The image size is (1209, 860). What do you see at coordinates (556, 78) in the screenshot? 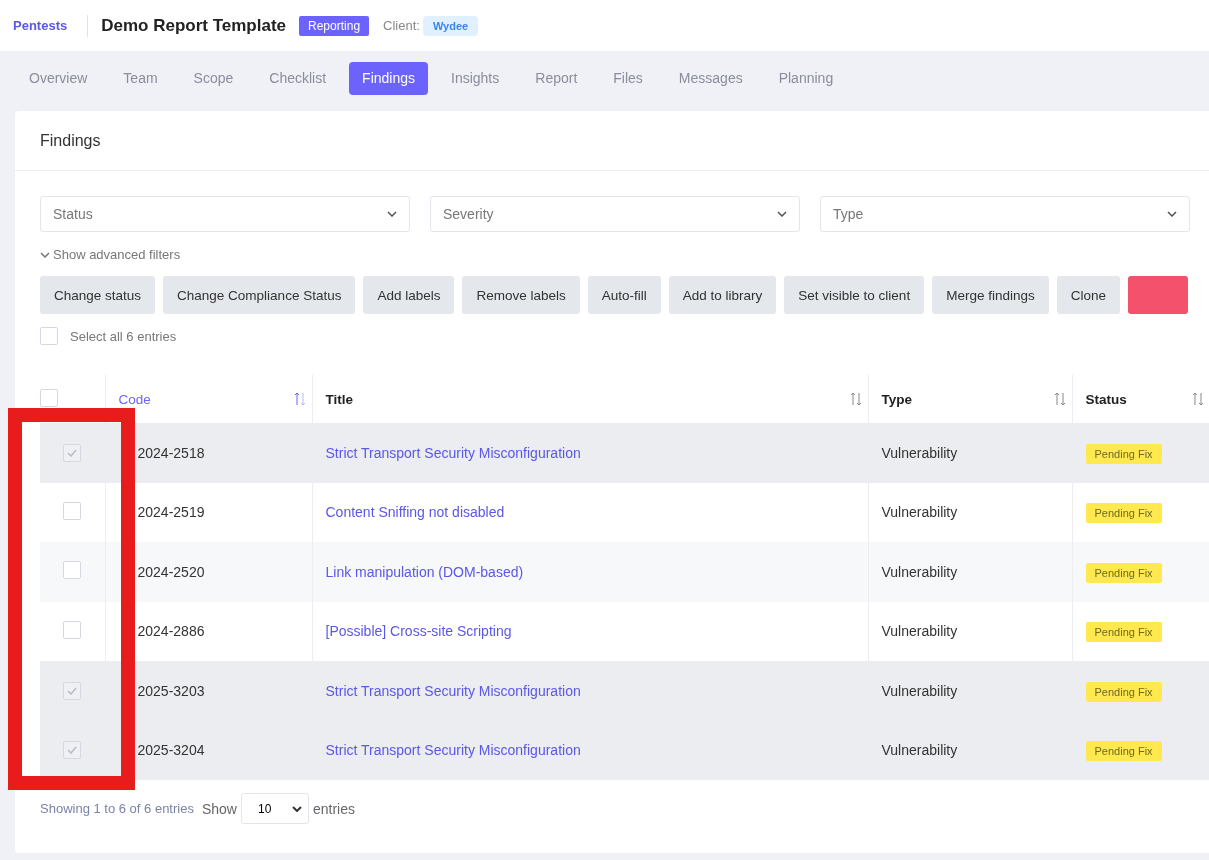
I see `nav-tab: Report` at bounding box center [556, 78].